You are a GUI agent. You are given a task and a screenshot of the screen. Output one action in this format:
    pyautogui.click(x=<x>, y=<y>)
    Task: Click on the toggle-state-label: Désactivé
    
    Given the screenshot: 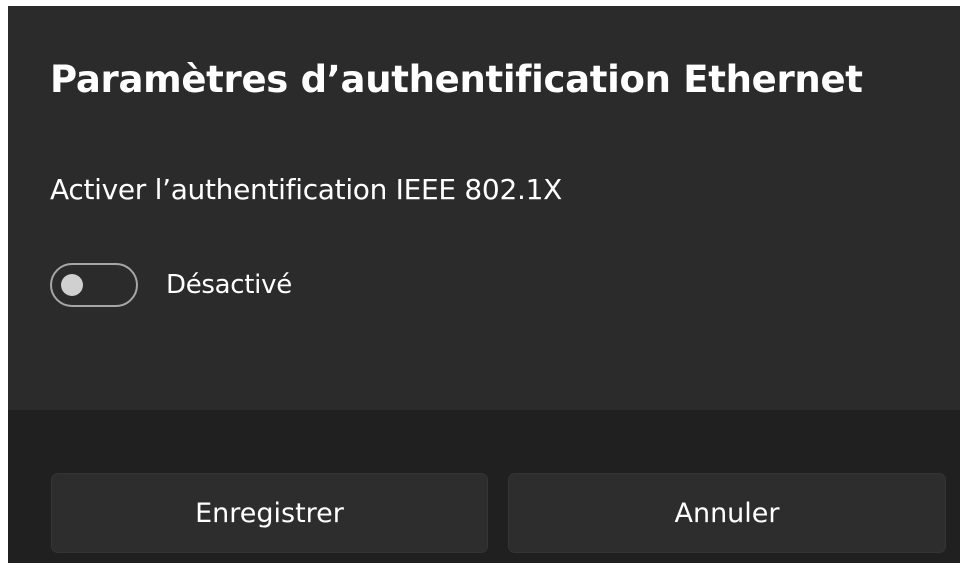 What is the action you would take?
    pyautogui.click(x=229, y=285)
    